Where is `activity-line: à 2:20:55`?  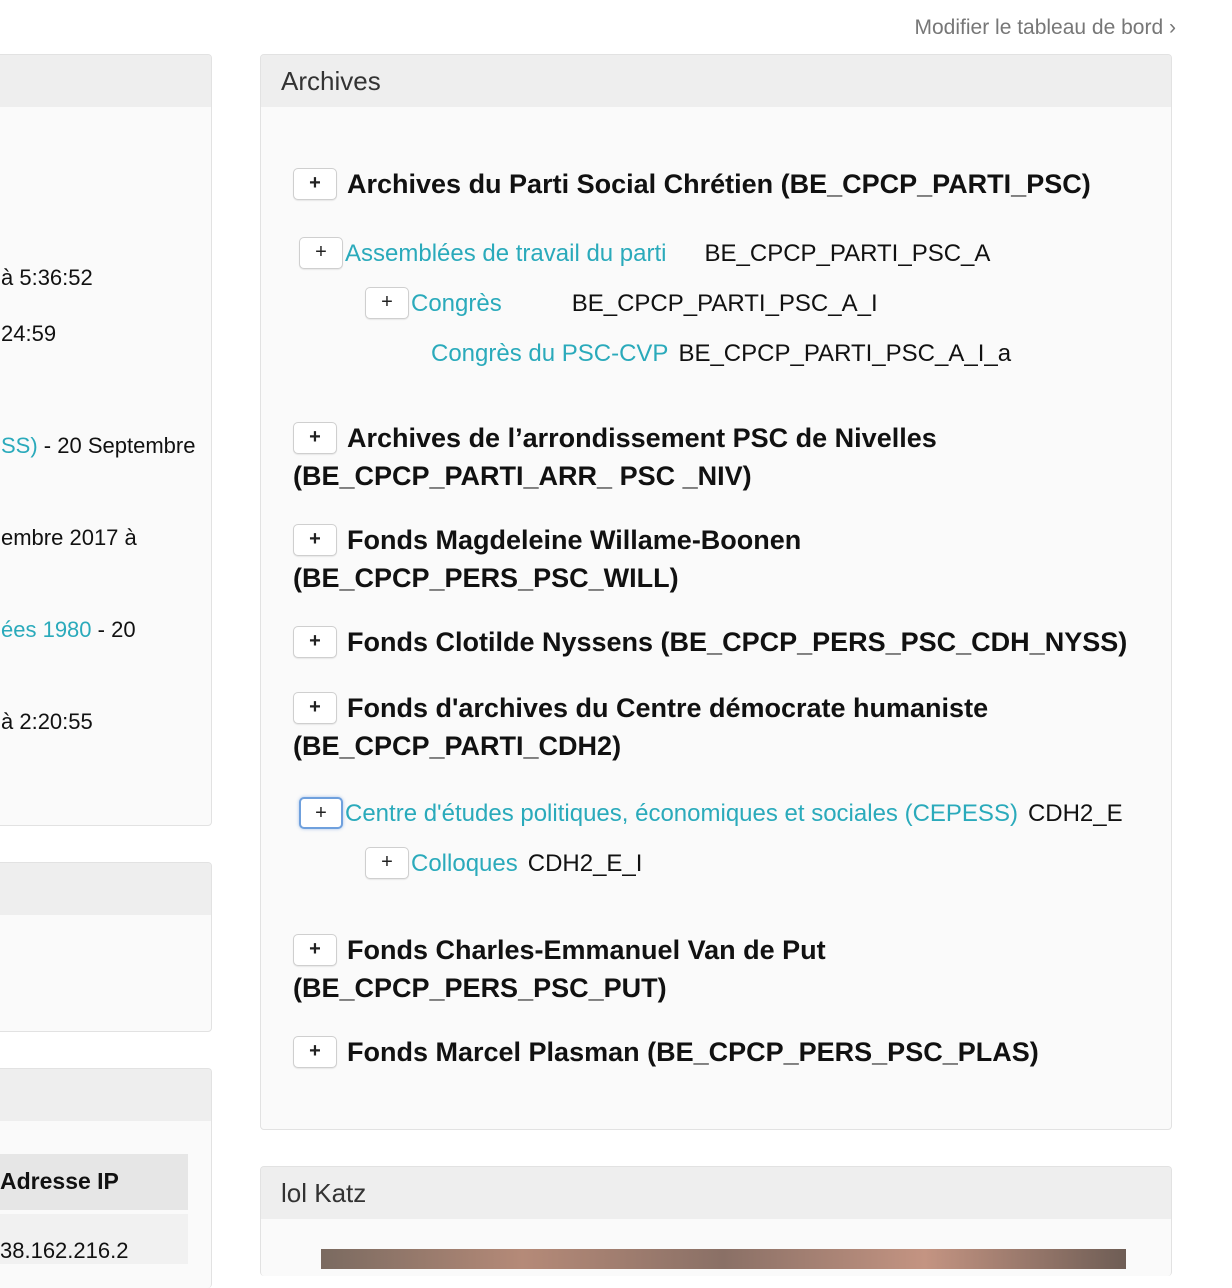 activity-line: à 2:20:55 is located at coordinates (47, 721).